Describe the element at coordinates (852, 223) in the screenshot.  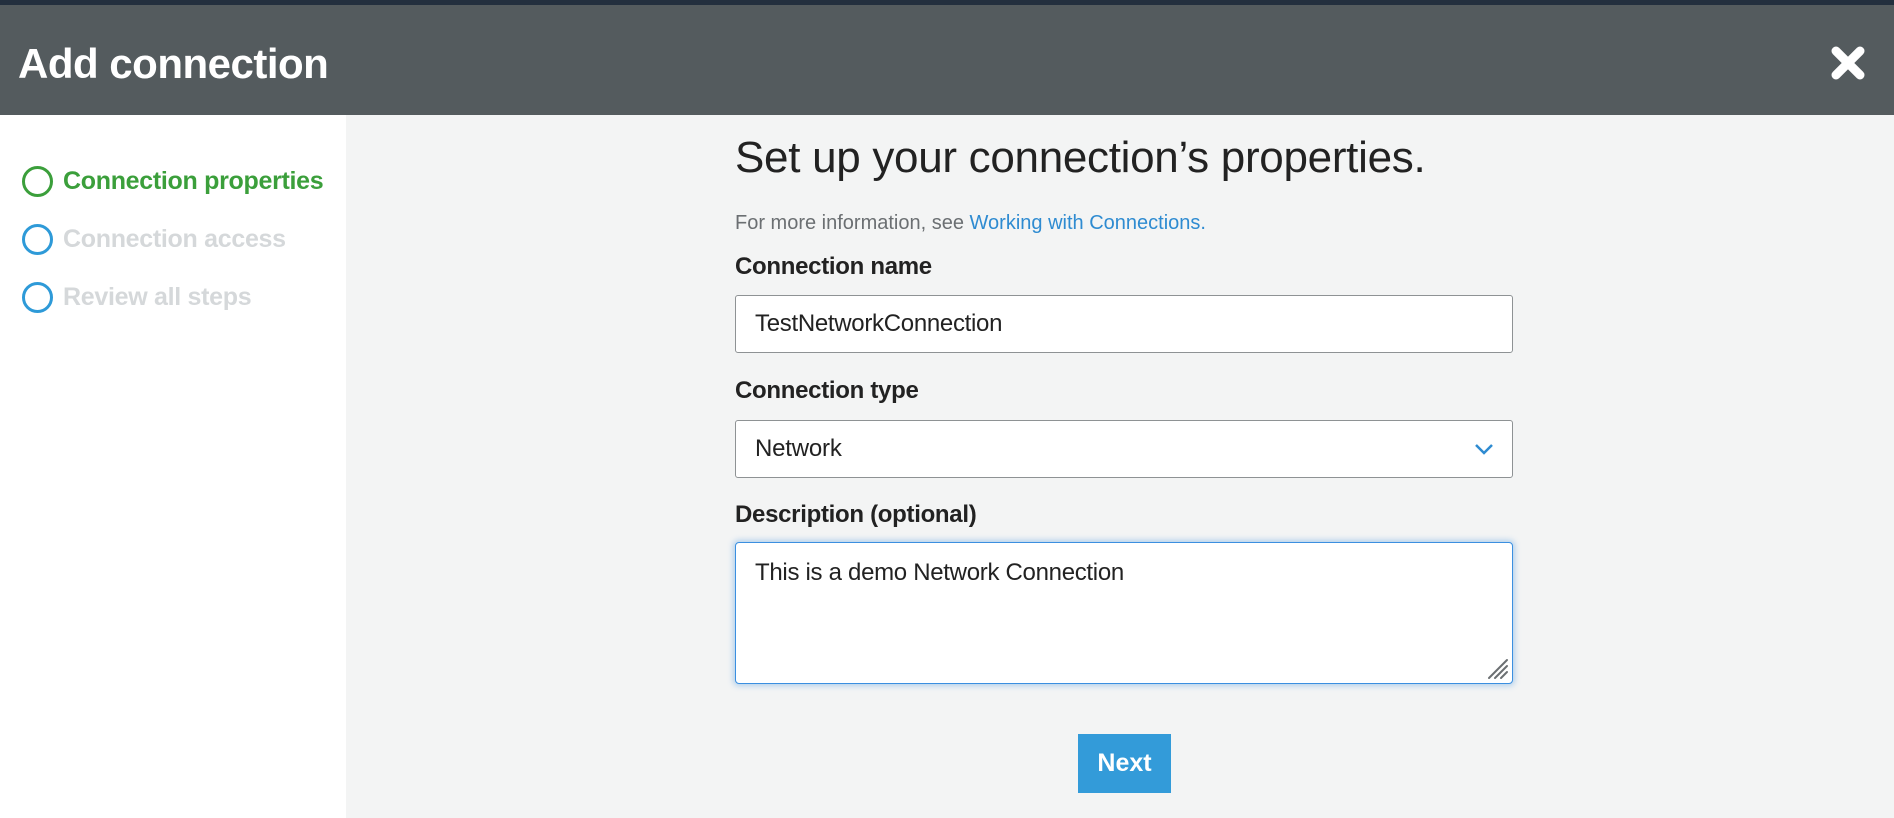
I see `info-prefix: For more information, see` at that location.